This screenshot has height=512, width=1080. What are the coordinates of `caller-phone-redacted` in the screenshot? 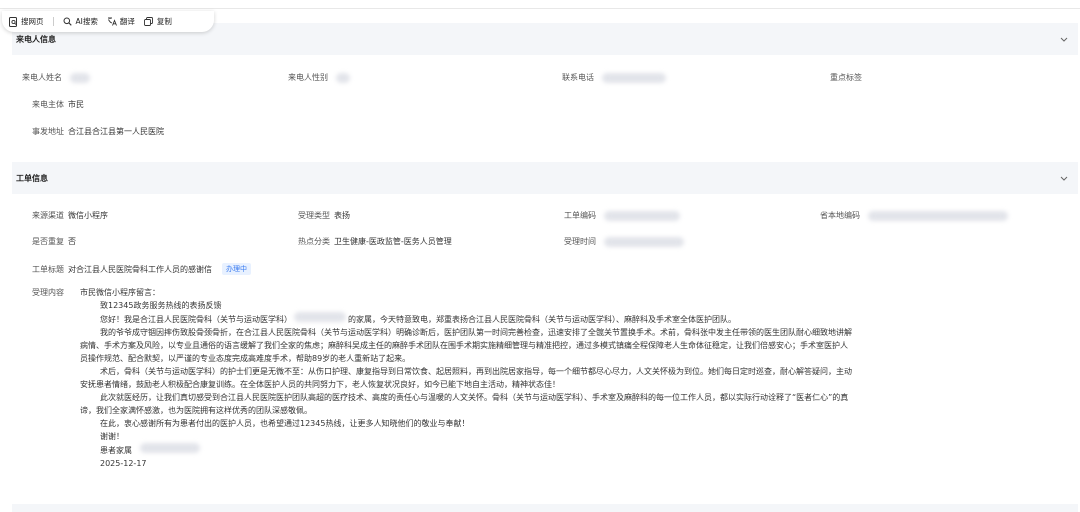 It's located at (634, 77).